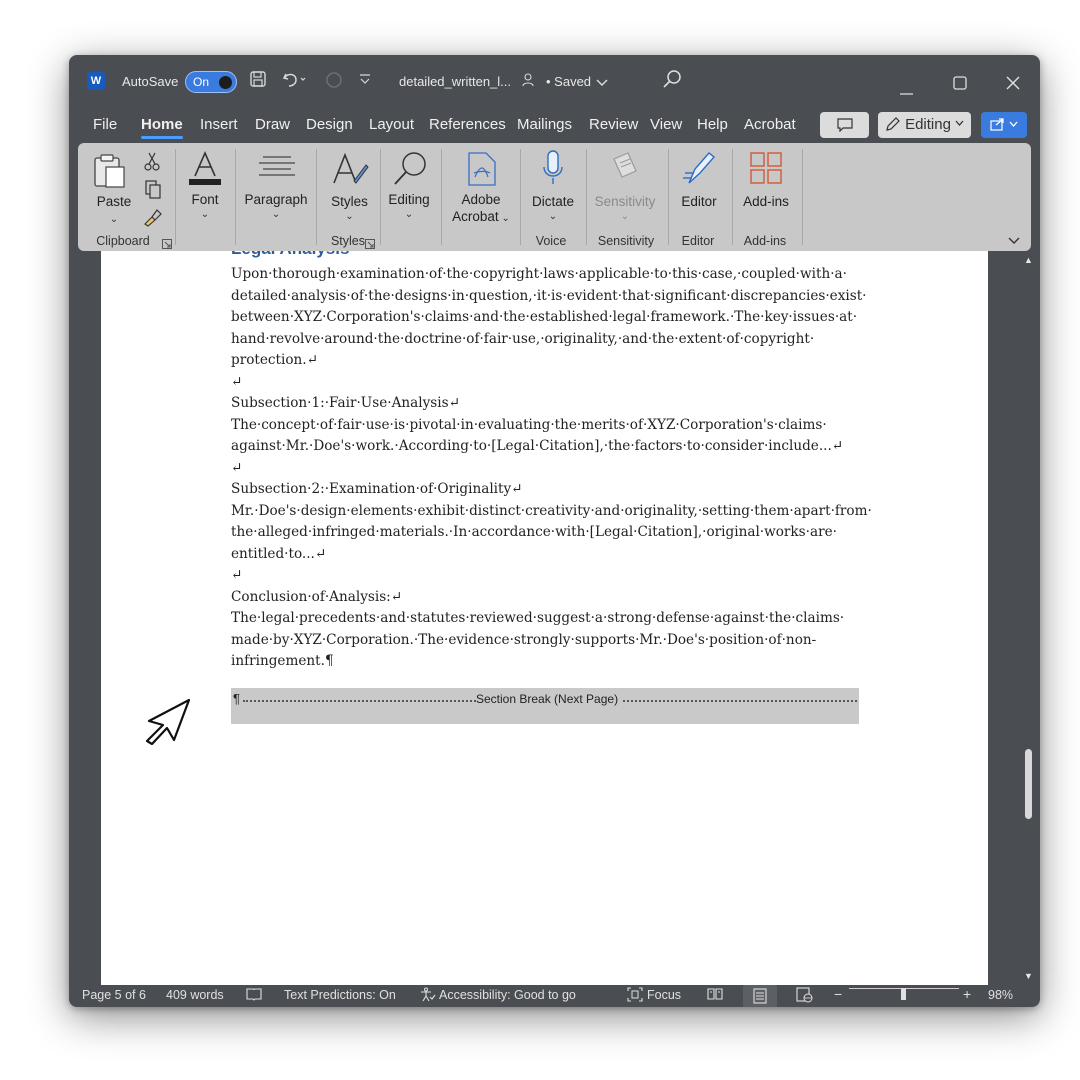 This screenshot has height=1080, width=1080. I want to click on focus-label: Focus, so click(664, 995).